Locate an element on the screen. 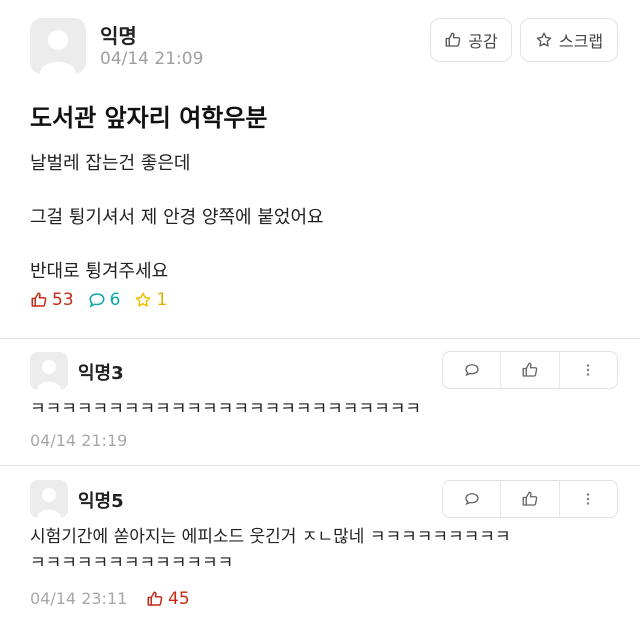  scrap-count-value: 1 is located at coordinates (162, 300).